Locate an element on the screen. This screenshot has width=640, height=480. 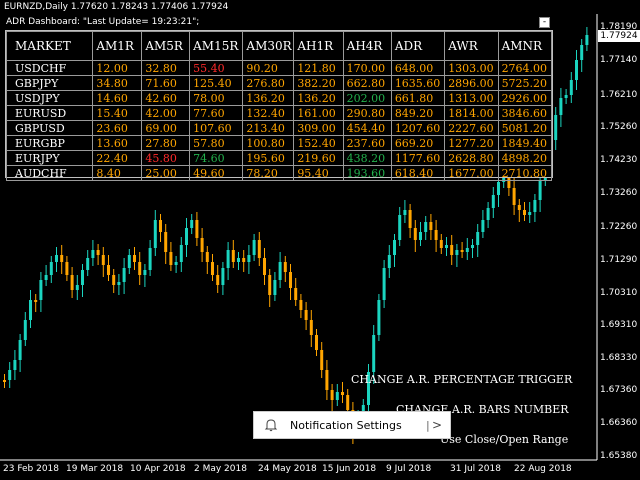
date-axis-label: 15 Jun 2018 is located at coordinates (349, 469).